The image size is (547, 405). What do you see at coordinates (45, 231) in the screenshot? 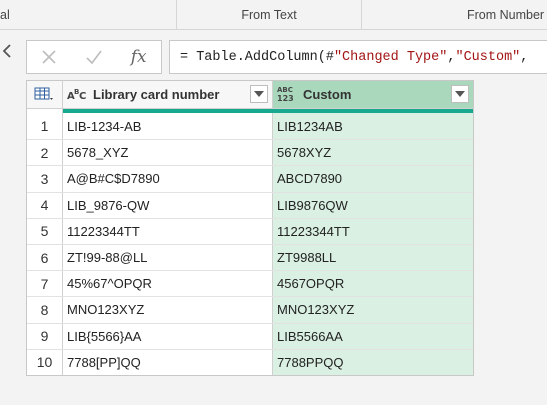
I see `row-number: 5` at bounding box center [45, 231].